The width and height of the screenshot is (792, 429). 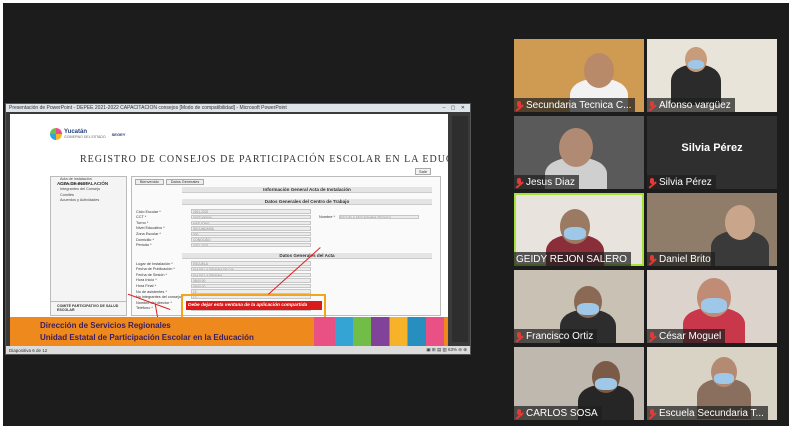 I want to click on field-input: ESCUELA SECUNDARIA TÉCNICA, so click(x=379, y=217).